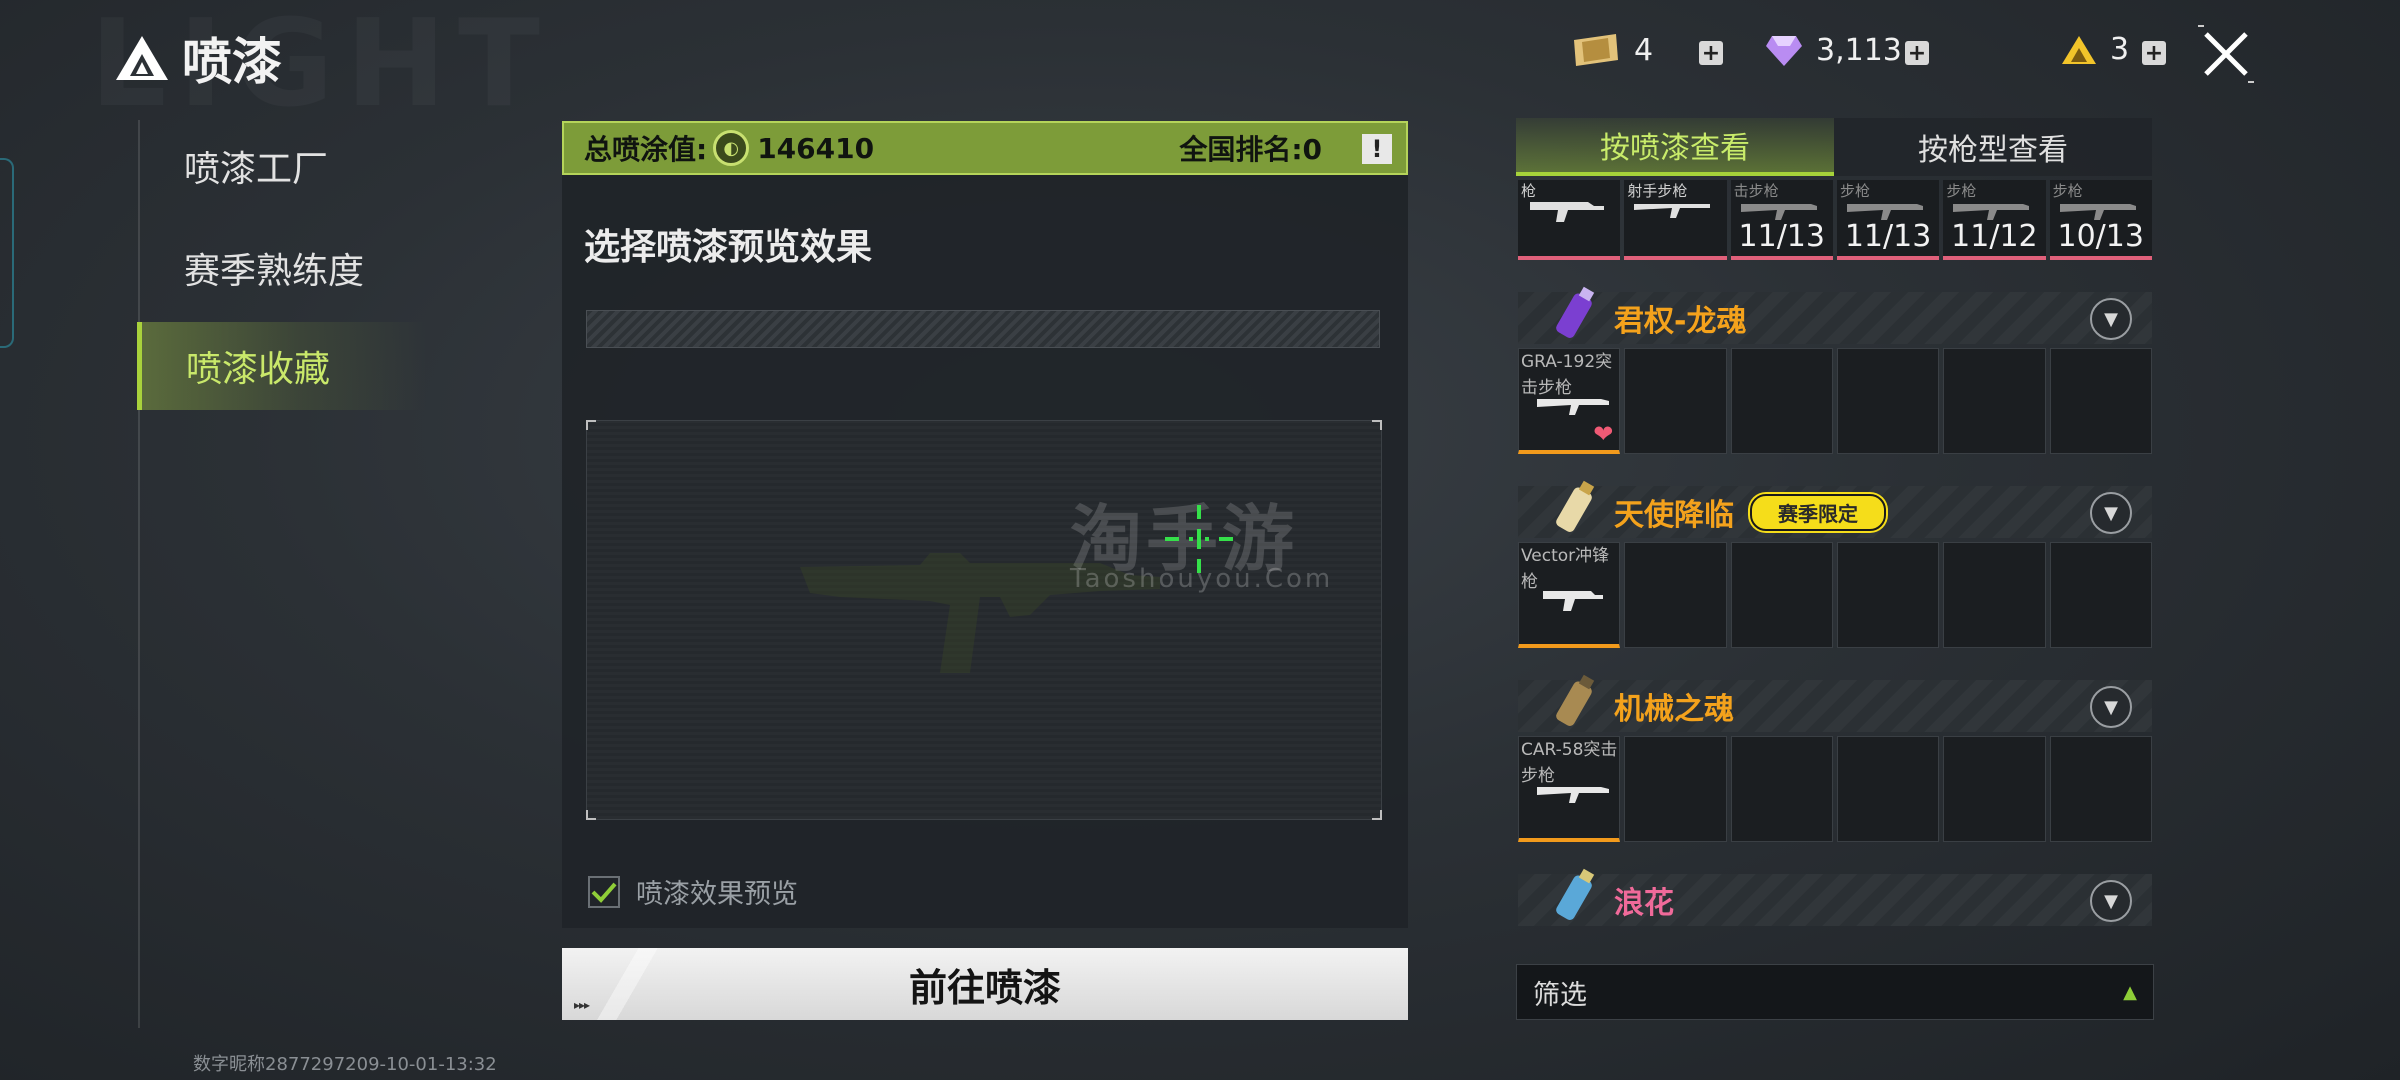 Image resolution: width=2400 pixels, height=1080 pixels. Describe the element at coordinates (983, 329) in the screenshot. I see `spray-selection-bar` at that location.